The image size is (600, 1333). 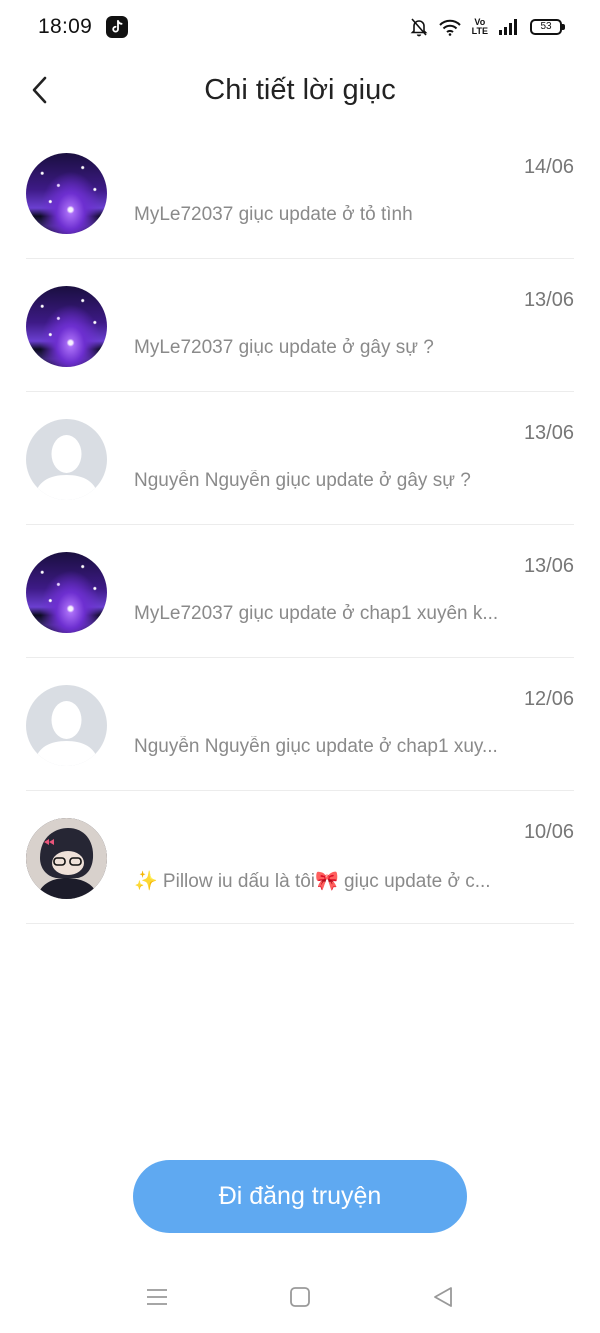 What do you see at coordinates (548, 167) in the screenshot?
I see `reminder-date: 14/06` at bounding box center [548, 167].